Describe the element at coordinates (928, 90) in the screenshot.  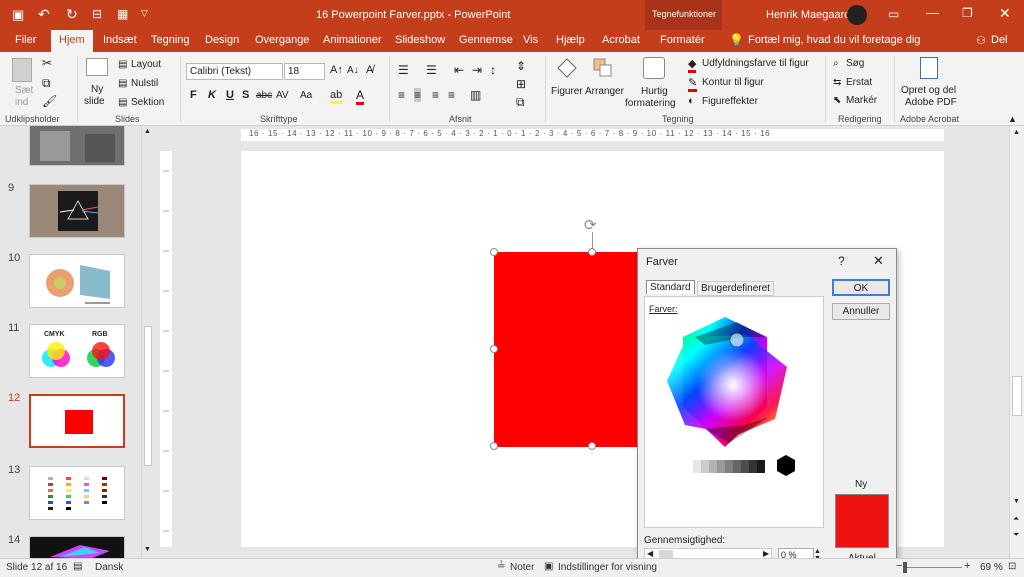
I see `create-pdf-label: Opret og del` at that location.